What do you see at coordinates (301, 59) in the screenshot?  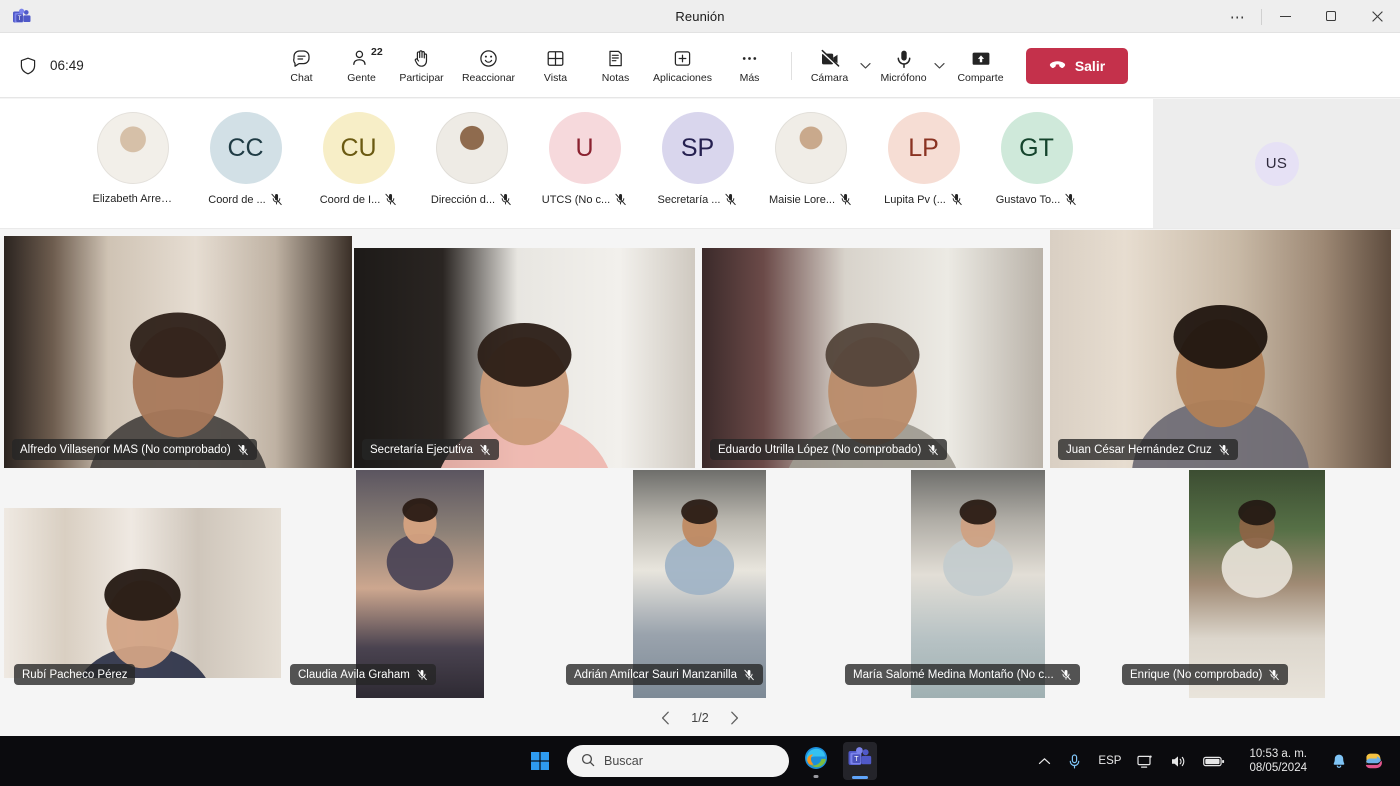 I see `chat-icon` at bounding box center [301, 59].